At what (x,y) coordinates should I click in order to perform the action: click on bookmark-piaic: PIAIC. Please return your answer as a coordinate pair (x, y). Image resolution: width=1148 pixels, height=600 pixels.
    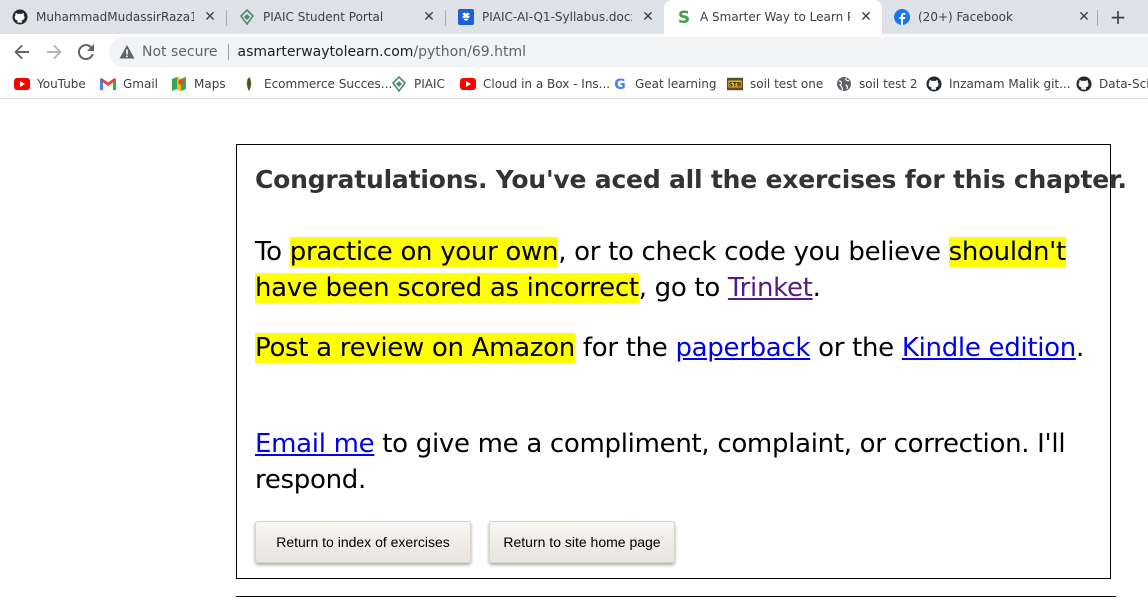
    Looking at the image, I should click on (418, 84).